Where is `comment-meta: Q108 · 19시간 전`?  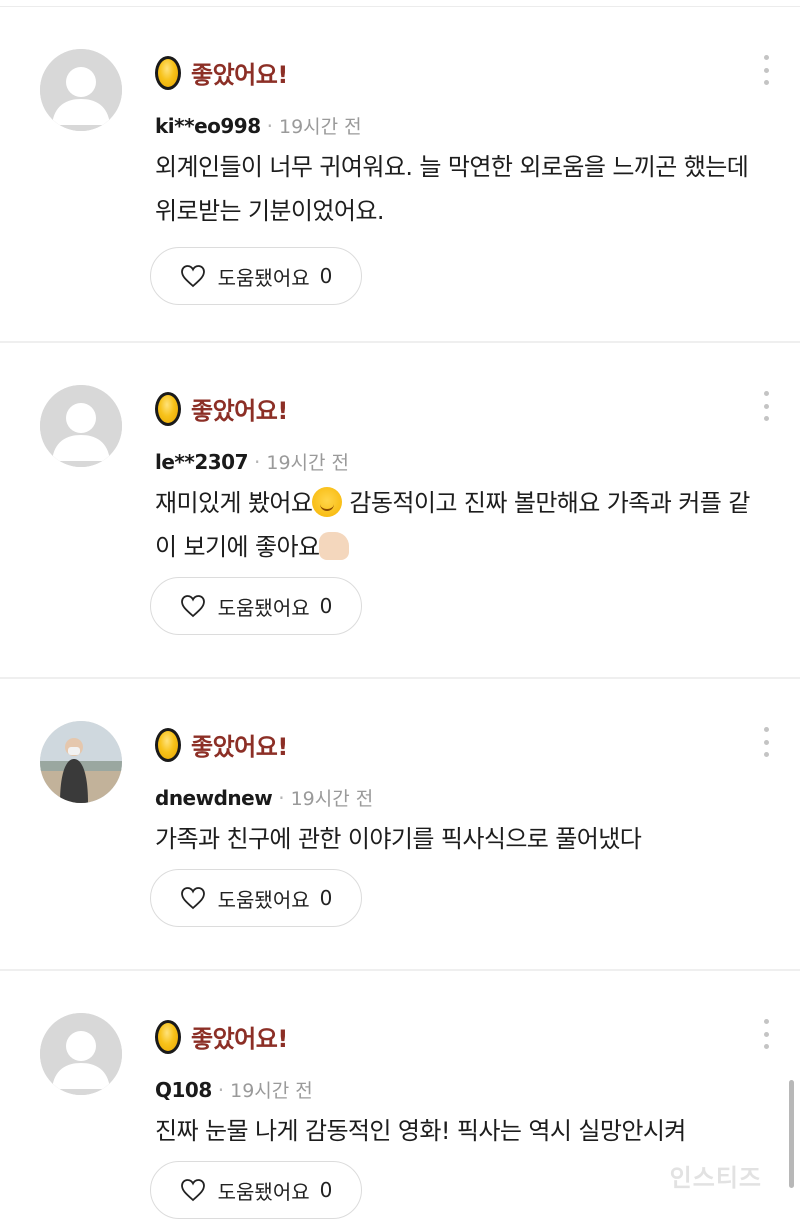
comment-meta: Q108 · 19시간 전 is located at coordinates (234, 1089).